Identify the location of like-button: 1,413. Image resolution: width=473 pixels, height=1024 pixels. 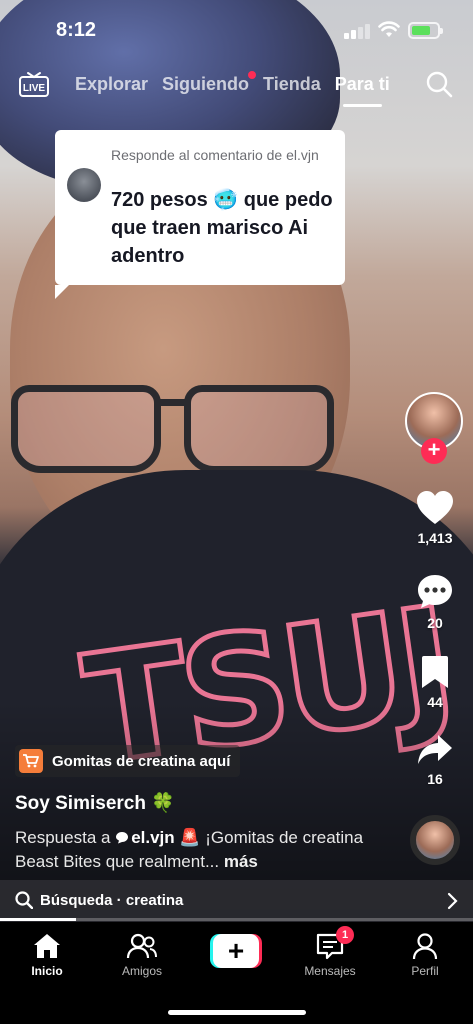
(435, 518).